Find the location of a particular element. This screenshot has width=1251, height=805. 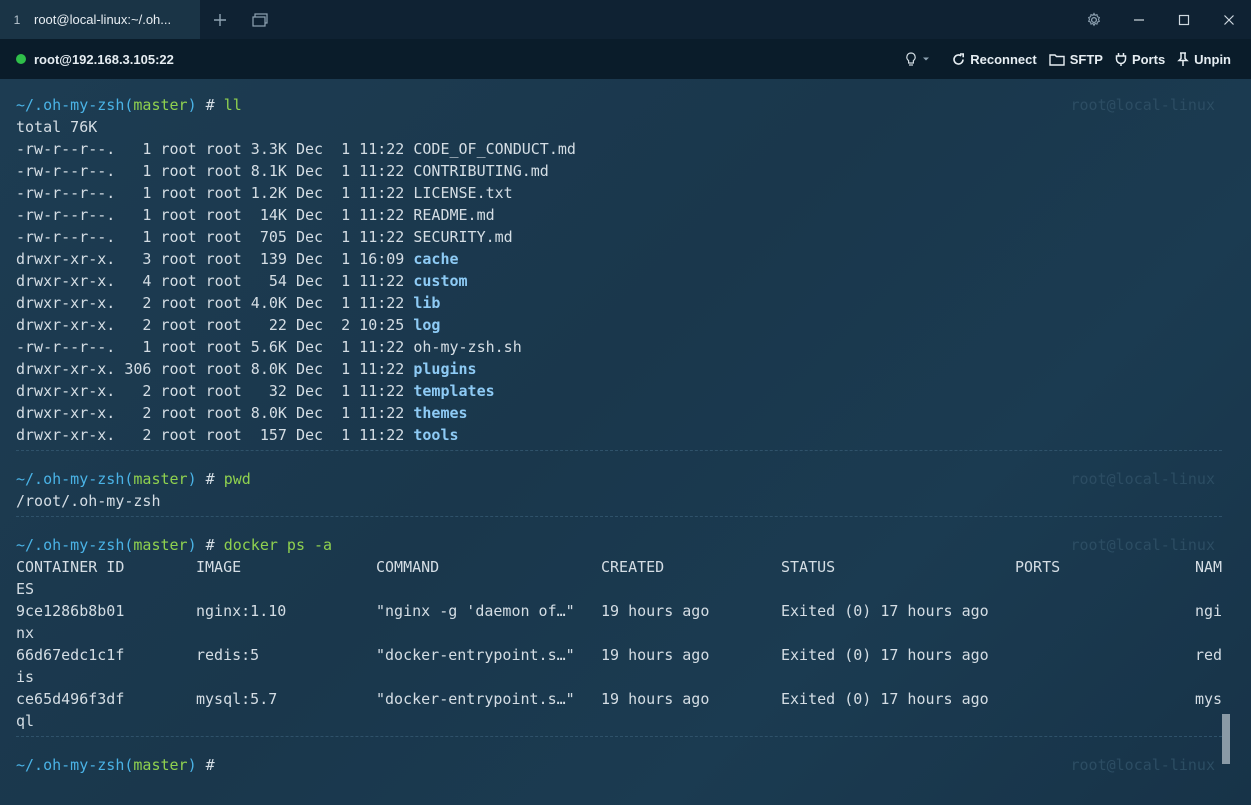

tab-index: 1 is located at coordinates (17, 19).